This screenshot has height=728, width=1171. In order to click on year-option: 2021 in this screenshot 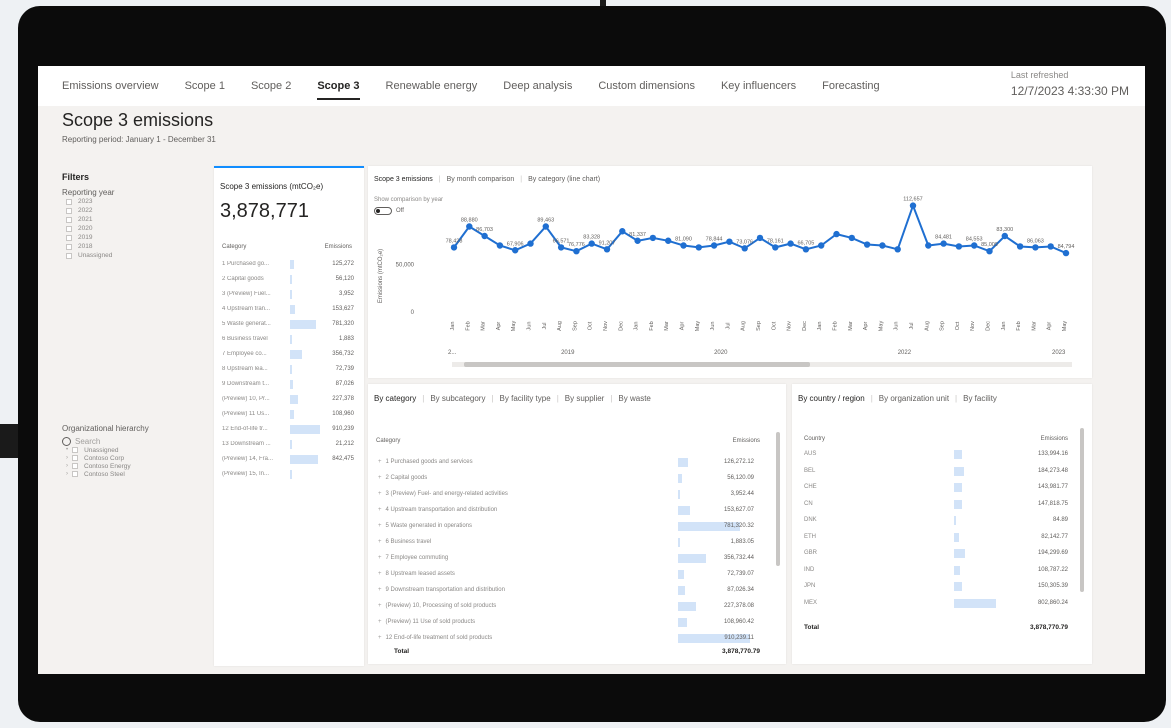, I will do `click(139, 219)`.